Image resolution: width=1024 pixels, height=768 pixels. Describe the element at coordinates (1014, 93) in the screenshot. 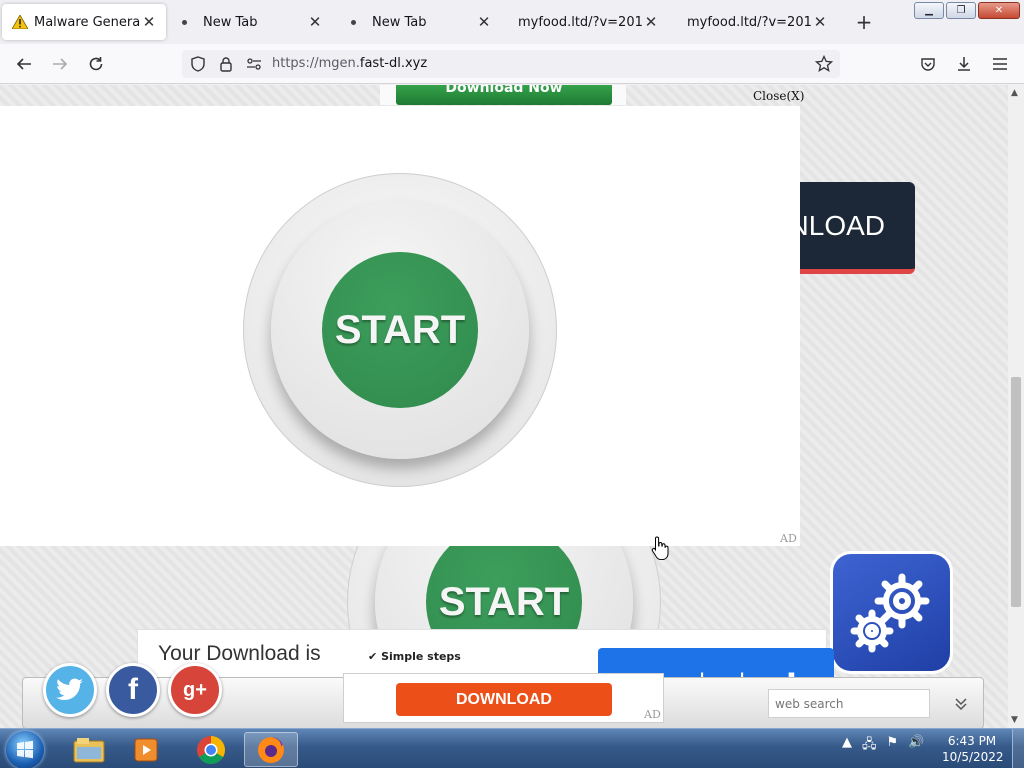

I see `scroll-up-icon: ▲` at that location.